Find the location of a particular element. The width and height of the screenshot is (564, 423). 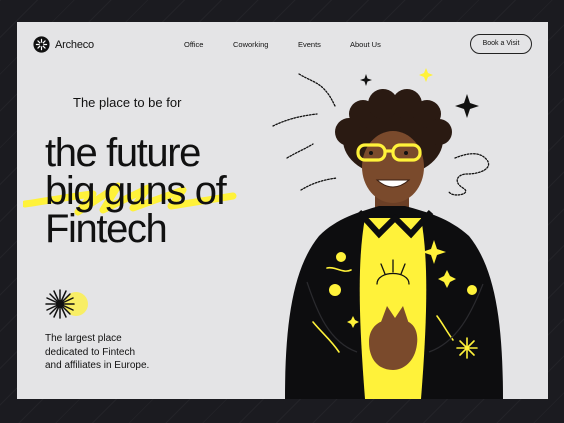

sparkle-icon is located at coordinates (366, 80).